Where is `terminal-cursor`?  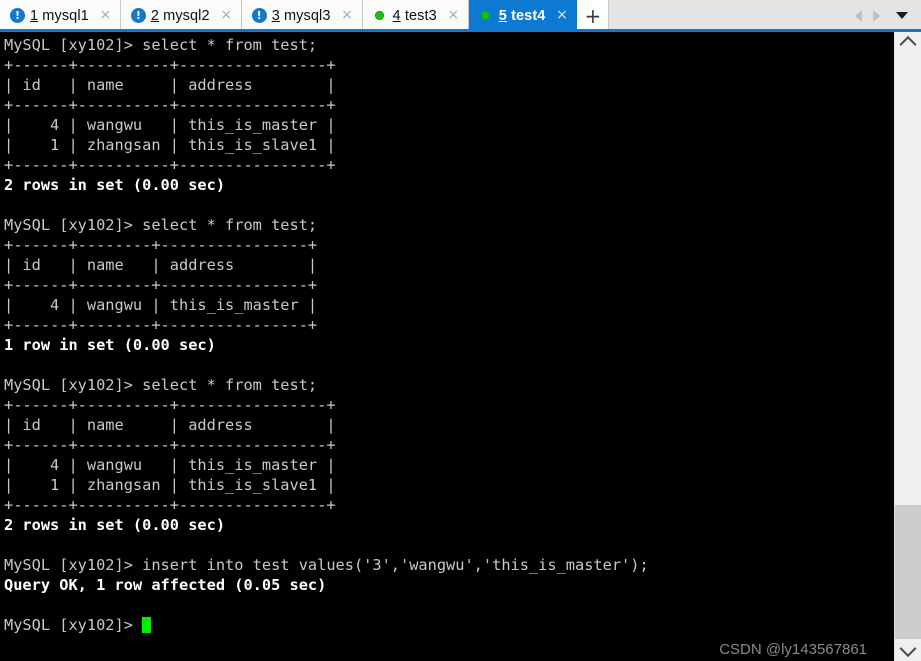 terminal-cursor is located at coordinates (147, 625).